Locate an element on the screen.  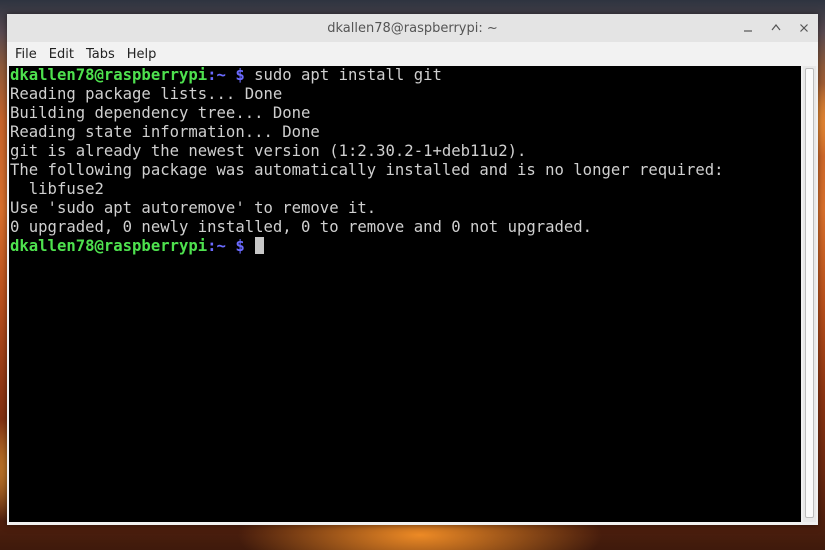
window-title: dkallen78@raspberrypi: ~ is located at coordinates (412, 28).